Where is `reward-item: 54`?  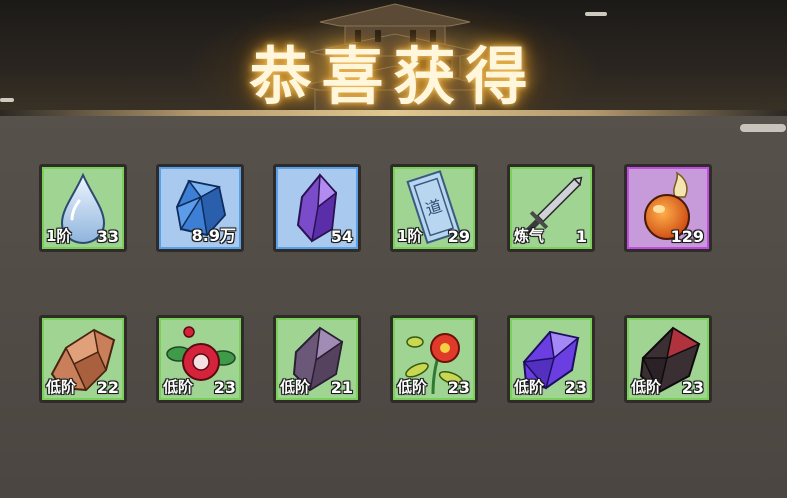
reward-item: 54 is located at coordinates (317, 208).